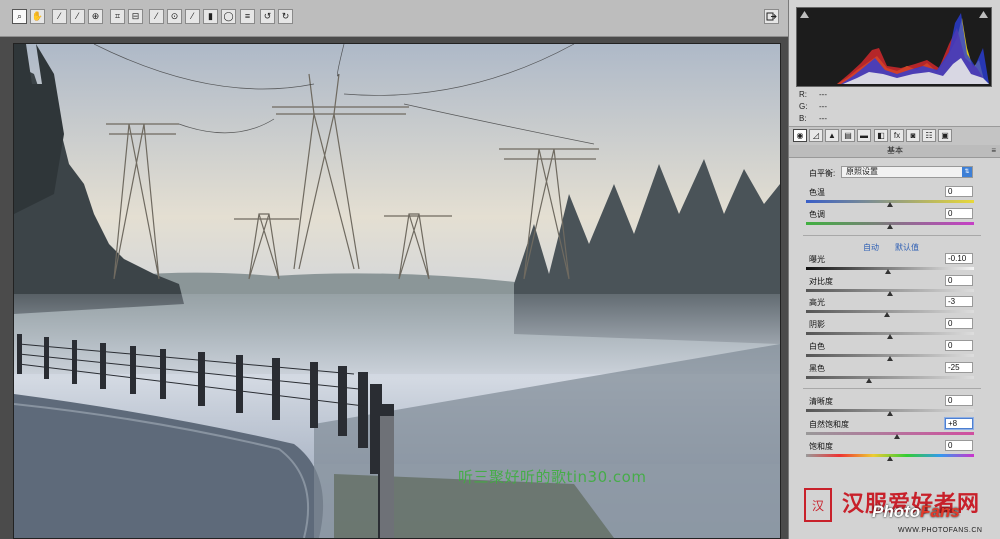 The height and width of the screenshot is (539, 1000). What do you see at coordinates (228, 16) in the screenshot?
I see `radial-filter-icon: ◯` at bounding box center [228, 16].